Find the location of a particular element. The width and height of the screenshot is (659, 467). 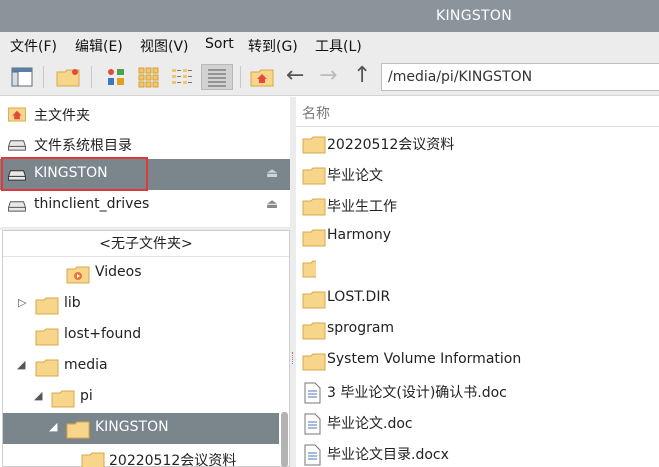

file-row is located at coordinates (477, 267).